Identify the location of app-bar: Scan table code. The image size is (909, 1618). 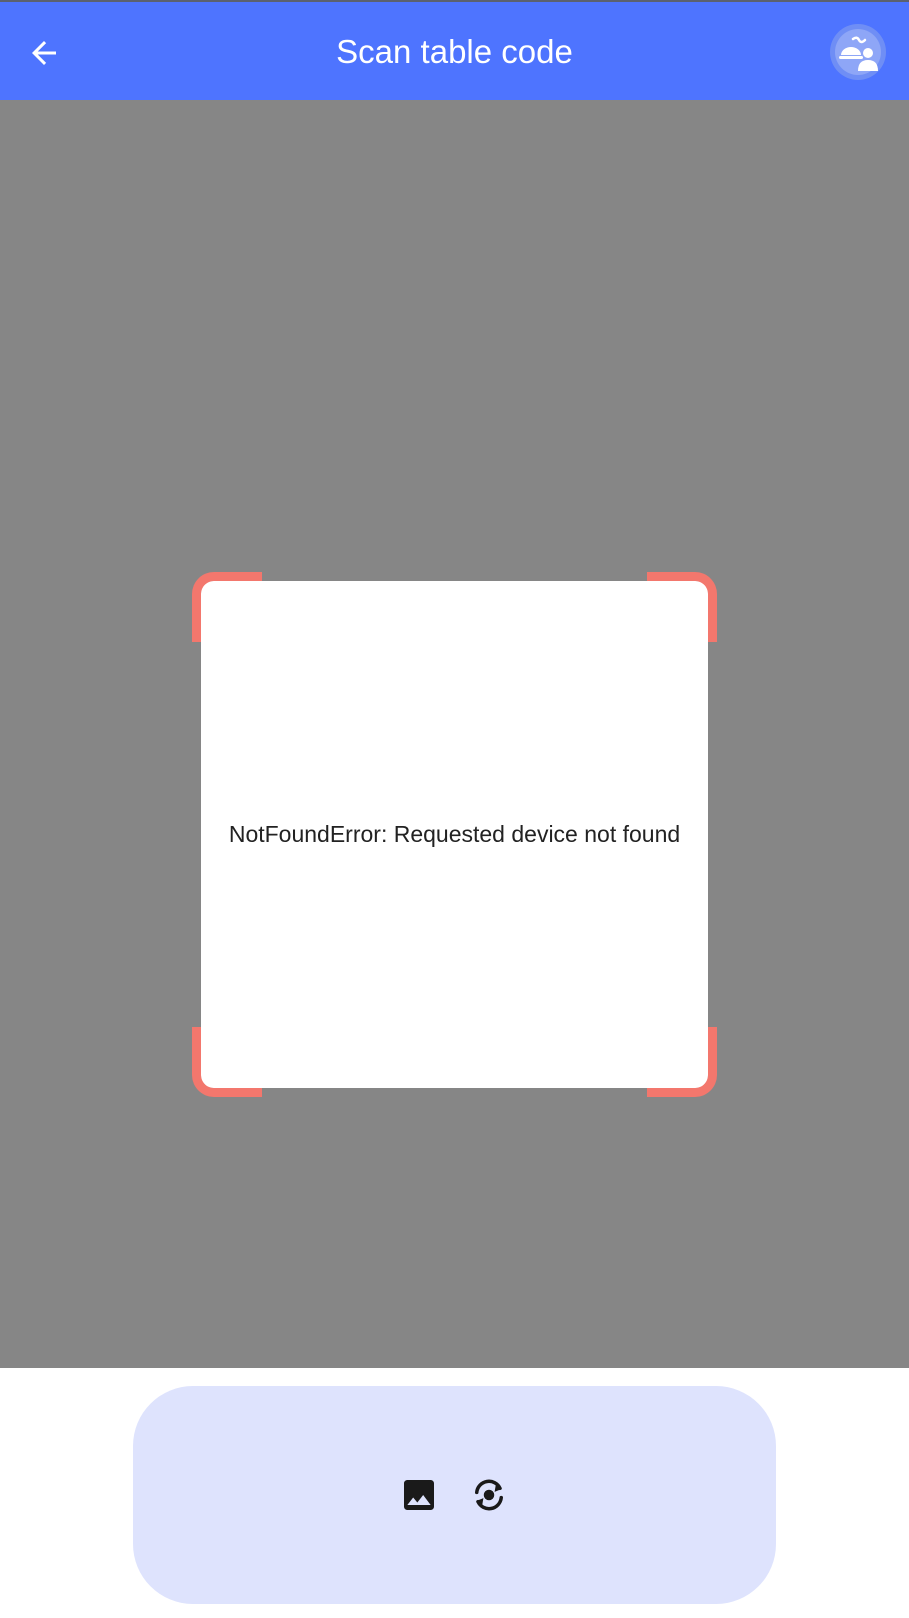
(454, 50).